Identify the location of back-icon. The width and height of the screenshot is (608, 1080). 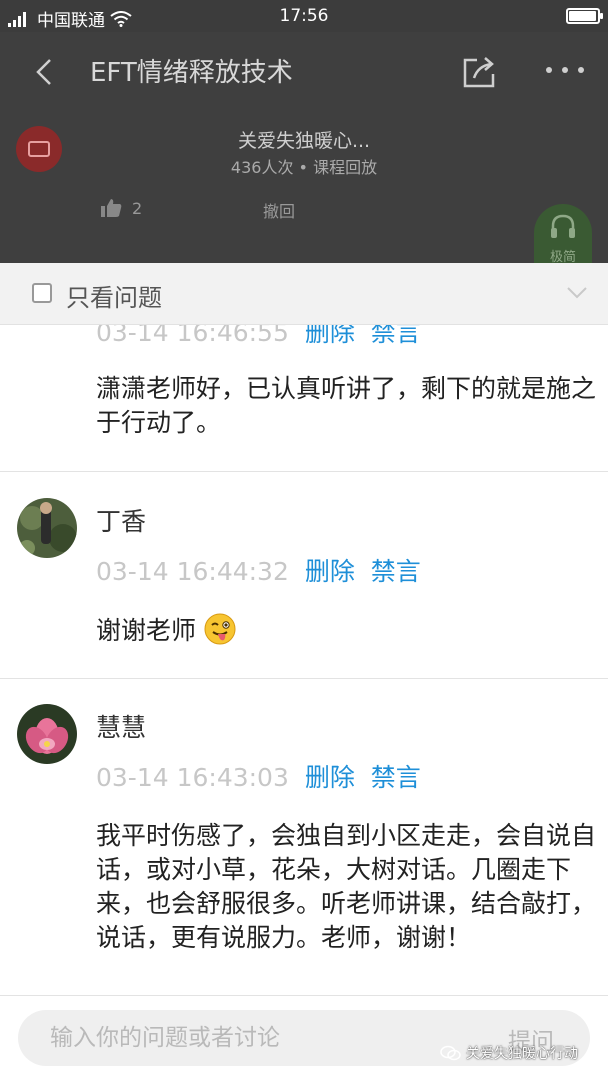
(45, 72).